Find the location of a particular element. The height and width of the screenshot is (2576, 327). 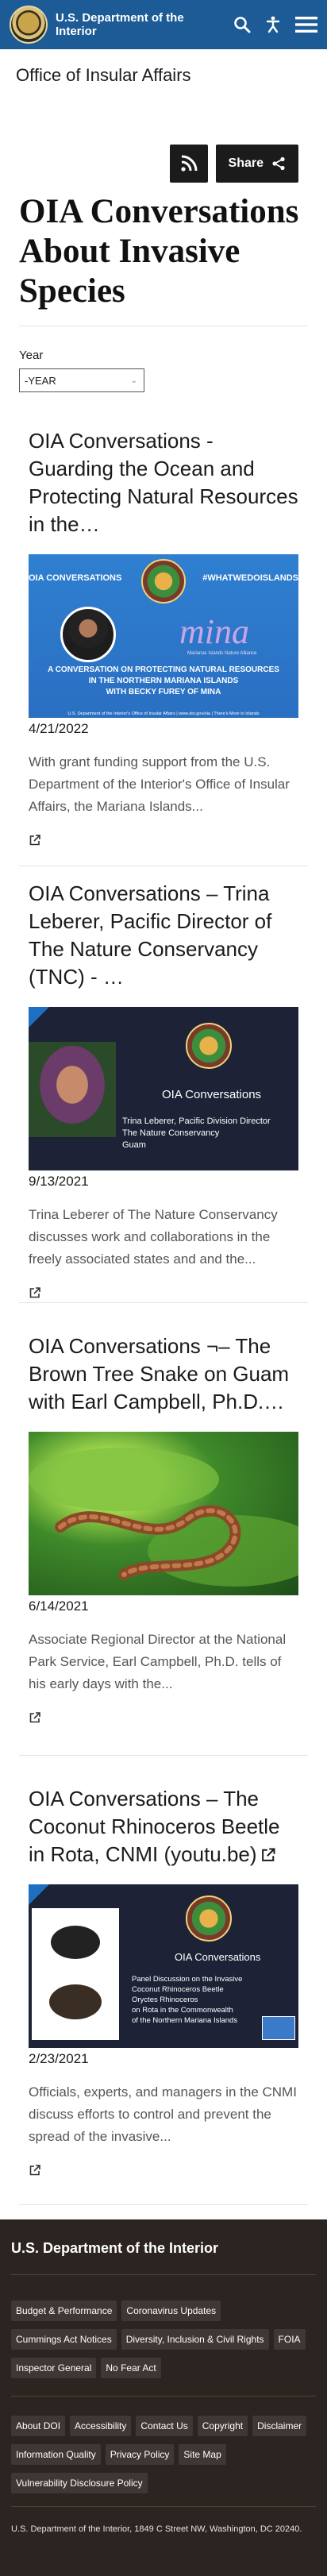

article-date: 4/21/2022 is located at coordinates (59, 728).